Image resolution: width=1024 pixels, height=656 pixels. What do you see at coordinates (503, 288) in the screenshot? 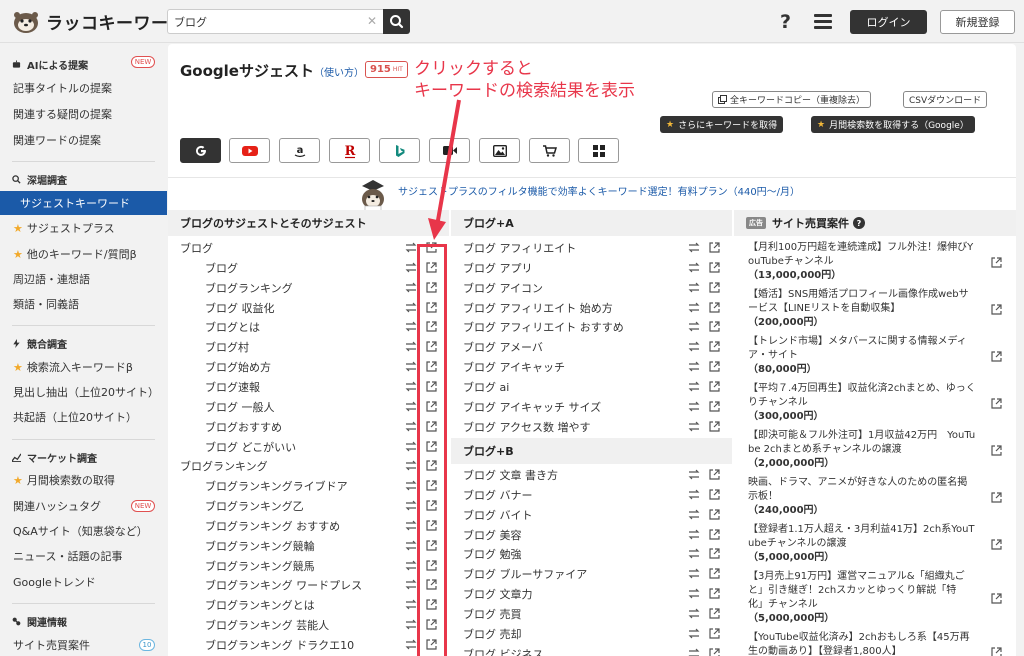
I see `keyword-row: ブログ アイコン` at bounding box center [503, 288].